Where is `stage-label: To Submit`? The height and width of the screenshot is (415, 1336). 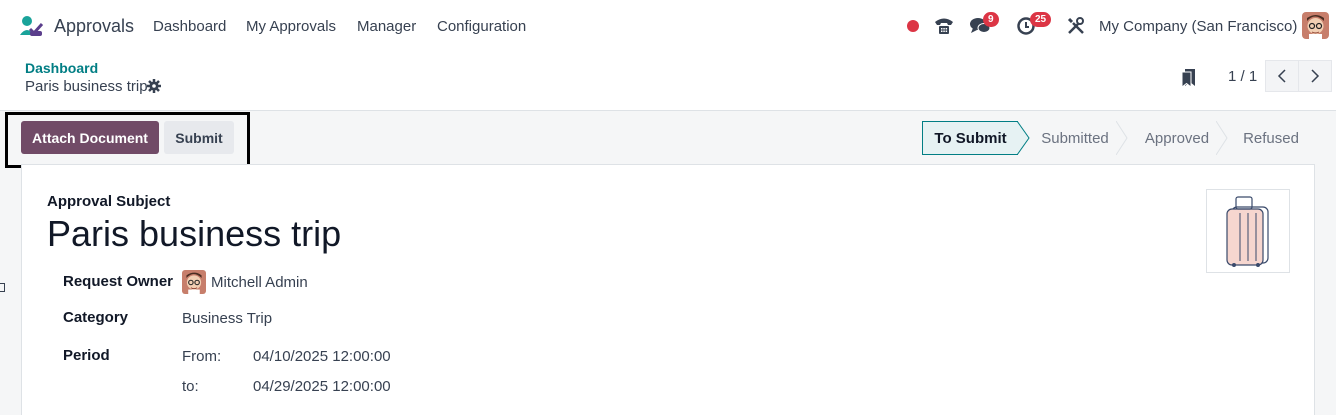
stage-label: To Submit is located at coordinates (970, 138).